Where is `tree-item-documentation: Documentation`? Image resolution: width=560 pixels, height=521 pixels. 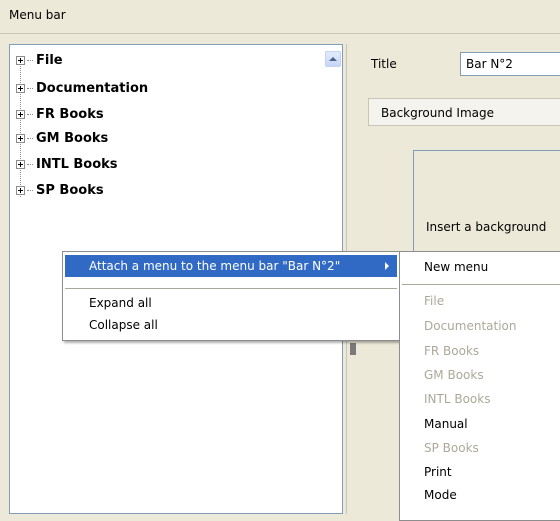 tree-item-documentation: Documentation is located at coordinates (82, 88).